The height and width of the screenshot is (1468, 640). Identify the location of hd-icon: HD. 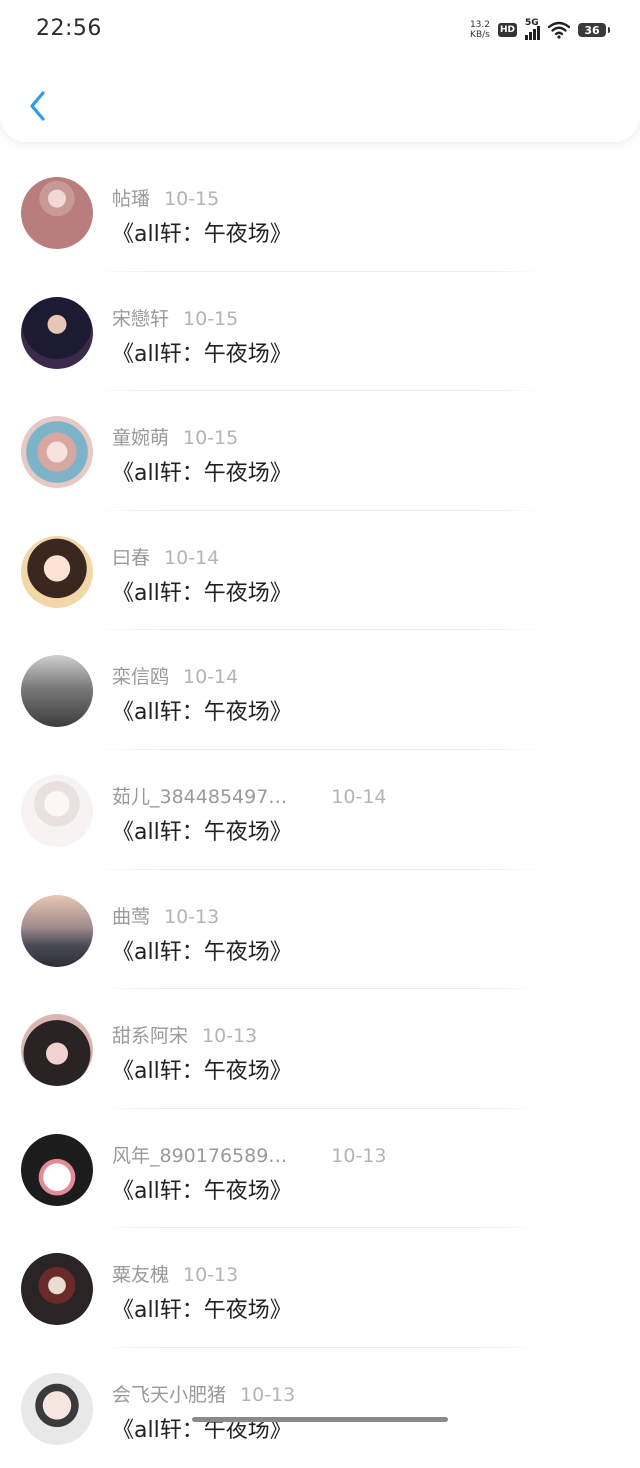
(507, 30).